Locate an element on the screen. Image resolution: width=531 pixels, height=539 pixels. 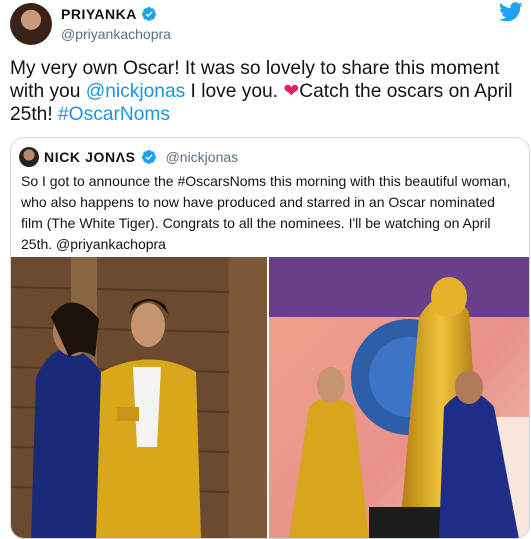
quoted-display-name: NICK JONΛS is located at coordinates (90, 157).